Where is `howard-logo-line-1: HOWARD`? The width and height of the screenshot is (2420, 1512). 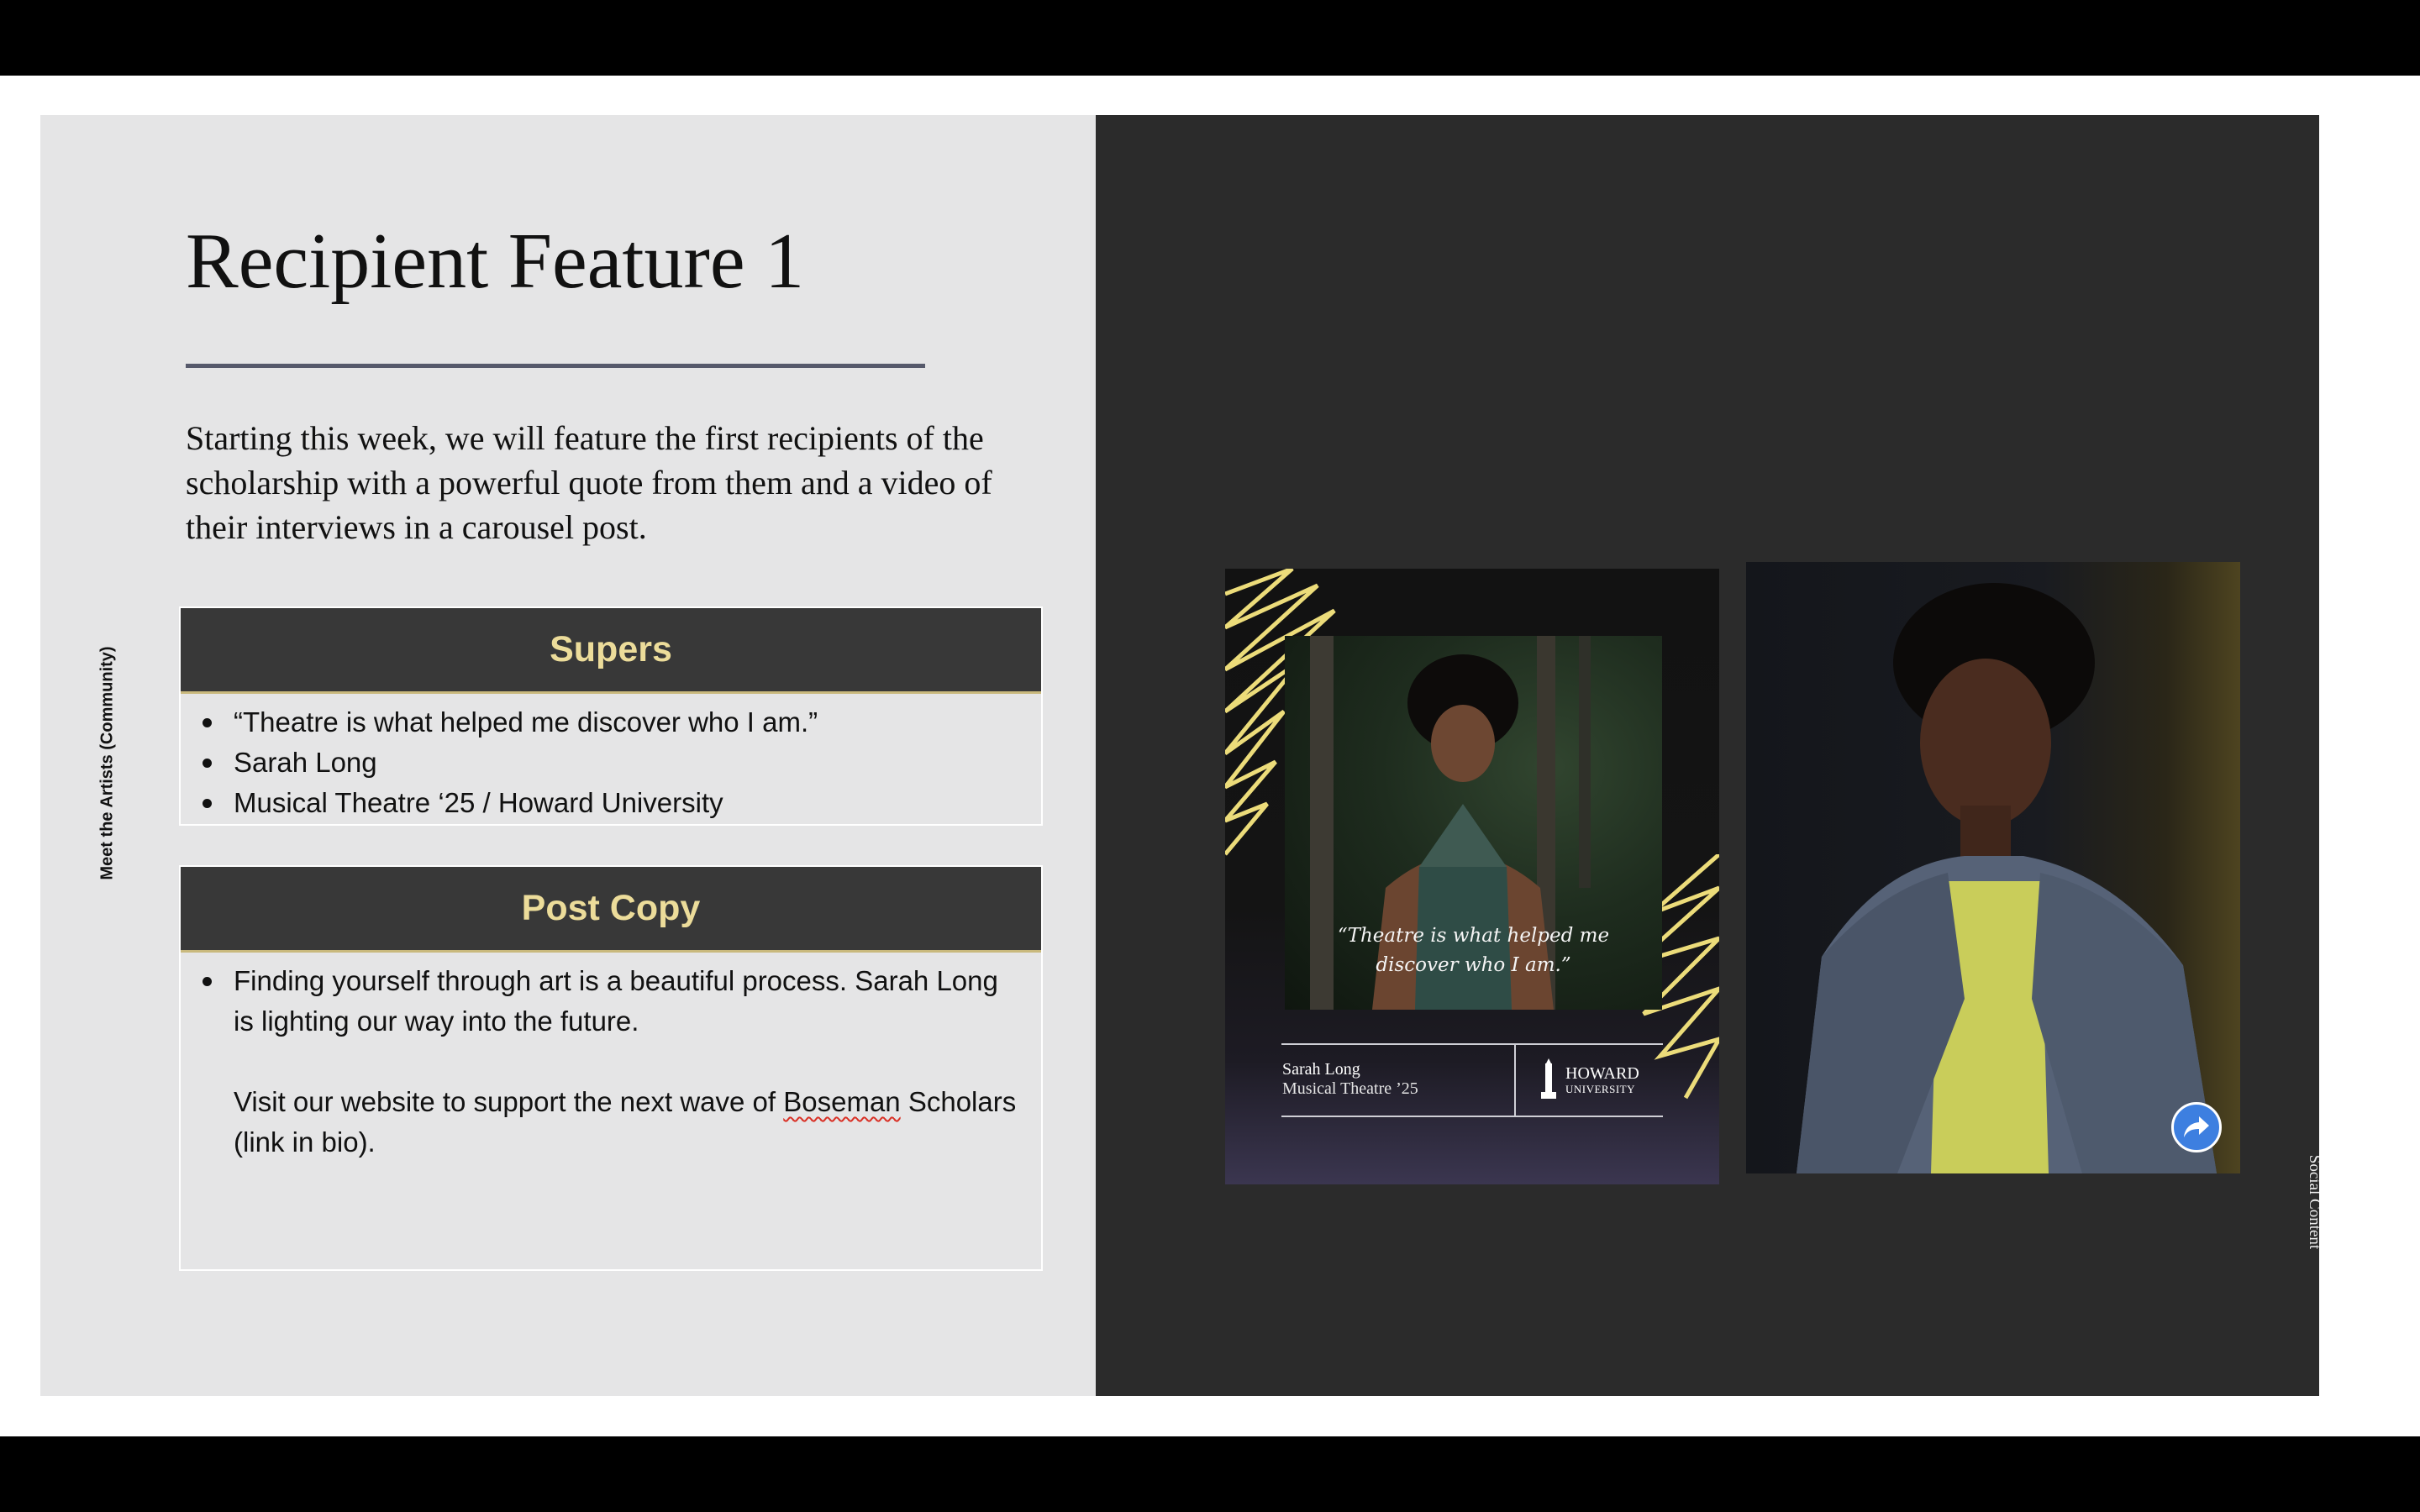 howard-logo-line-1: HOWARD is located at coordinates (1602, 1073).